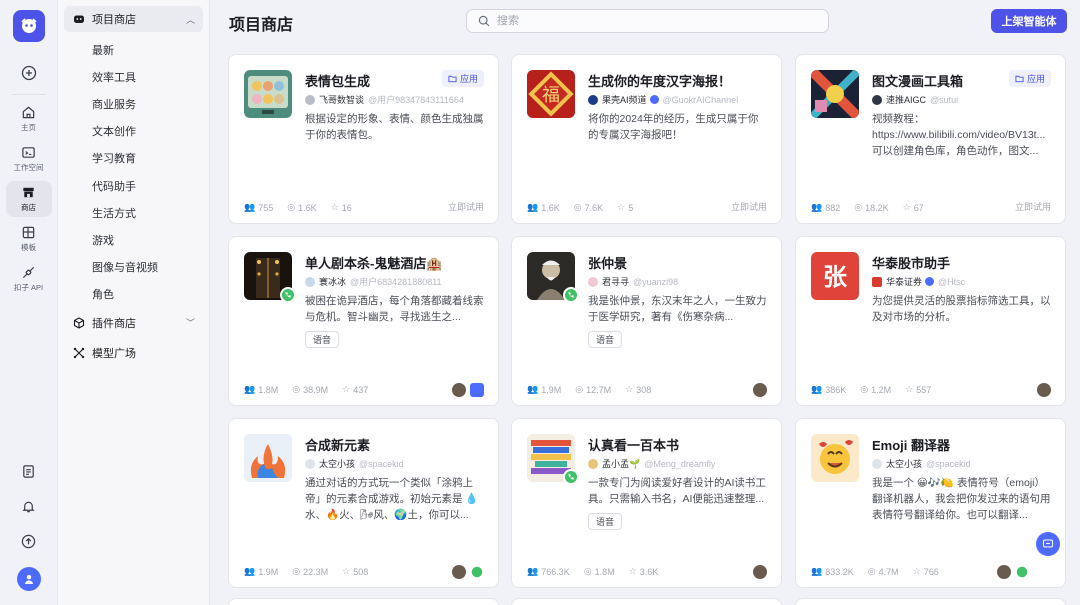 Image resolution: width=1080 pixels, height=605 pixels. I want to click on sidebar-group-plugin-store: 插件商店 ﹀, so click(133, 323).